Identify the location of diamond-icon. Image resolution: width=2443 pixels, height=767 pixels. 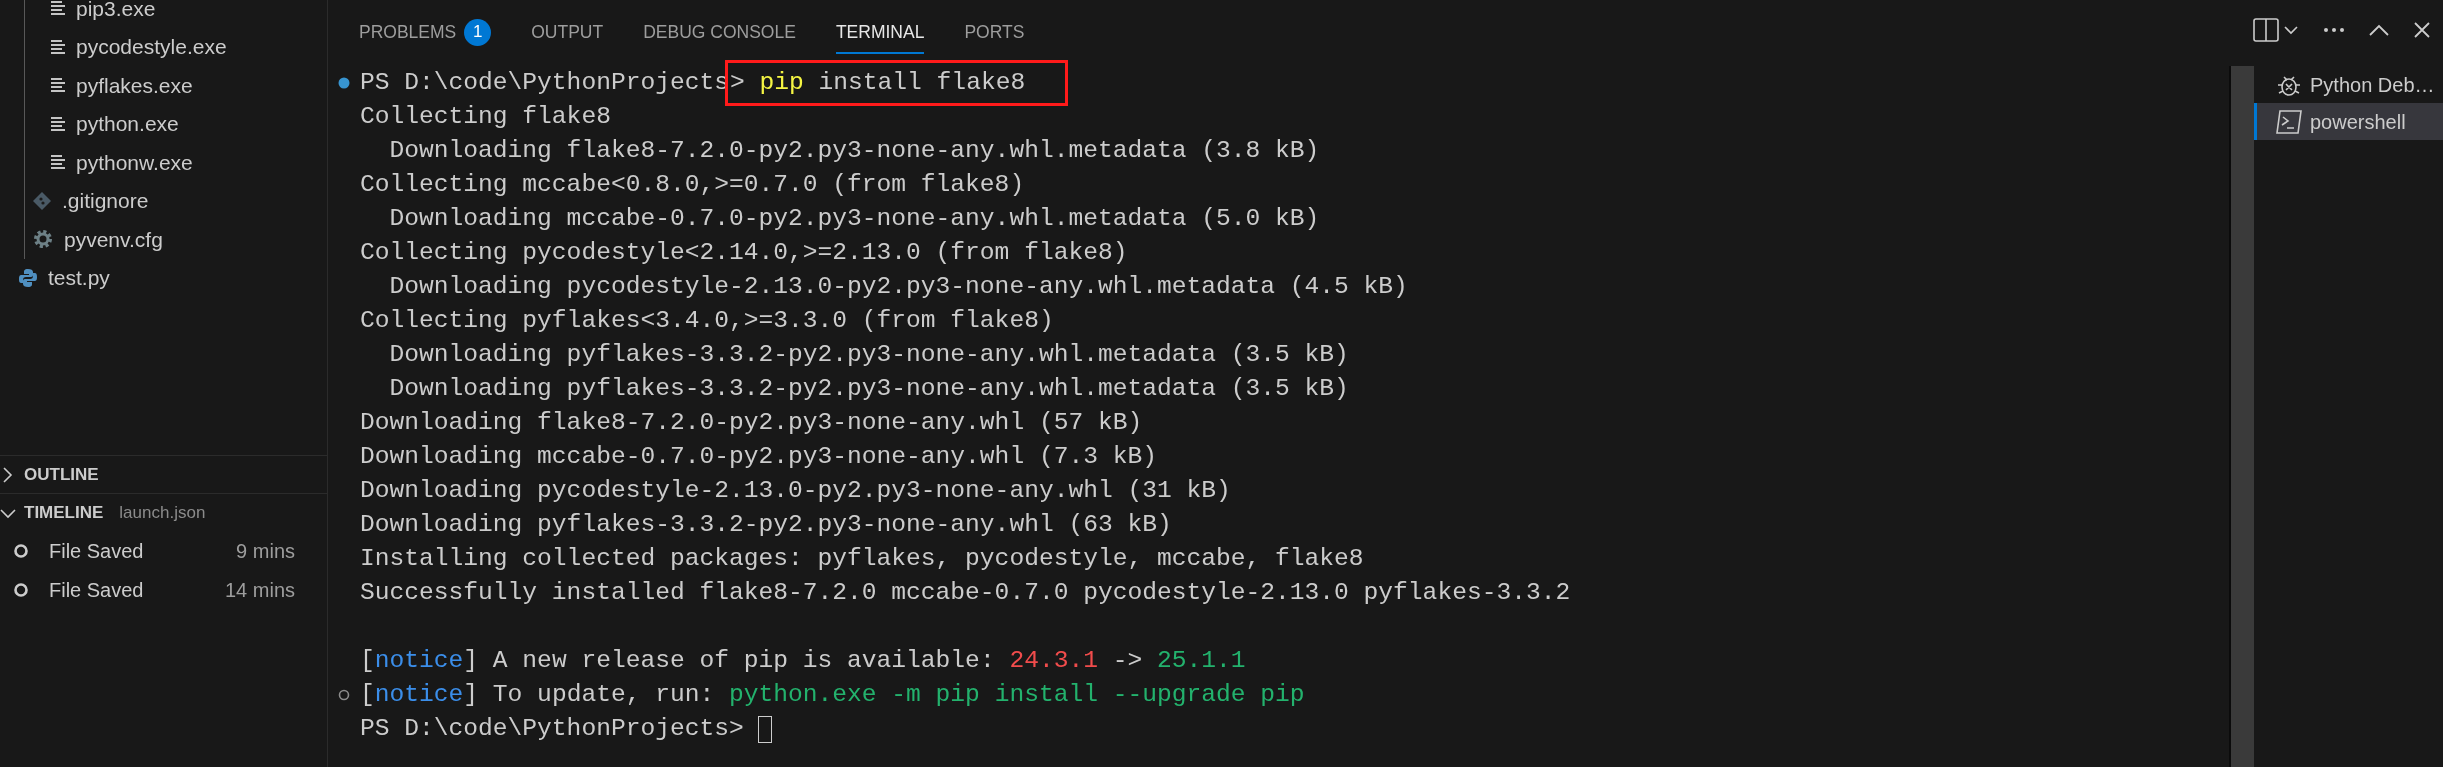
(42, 200).